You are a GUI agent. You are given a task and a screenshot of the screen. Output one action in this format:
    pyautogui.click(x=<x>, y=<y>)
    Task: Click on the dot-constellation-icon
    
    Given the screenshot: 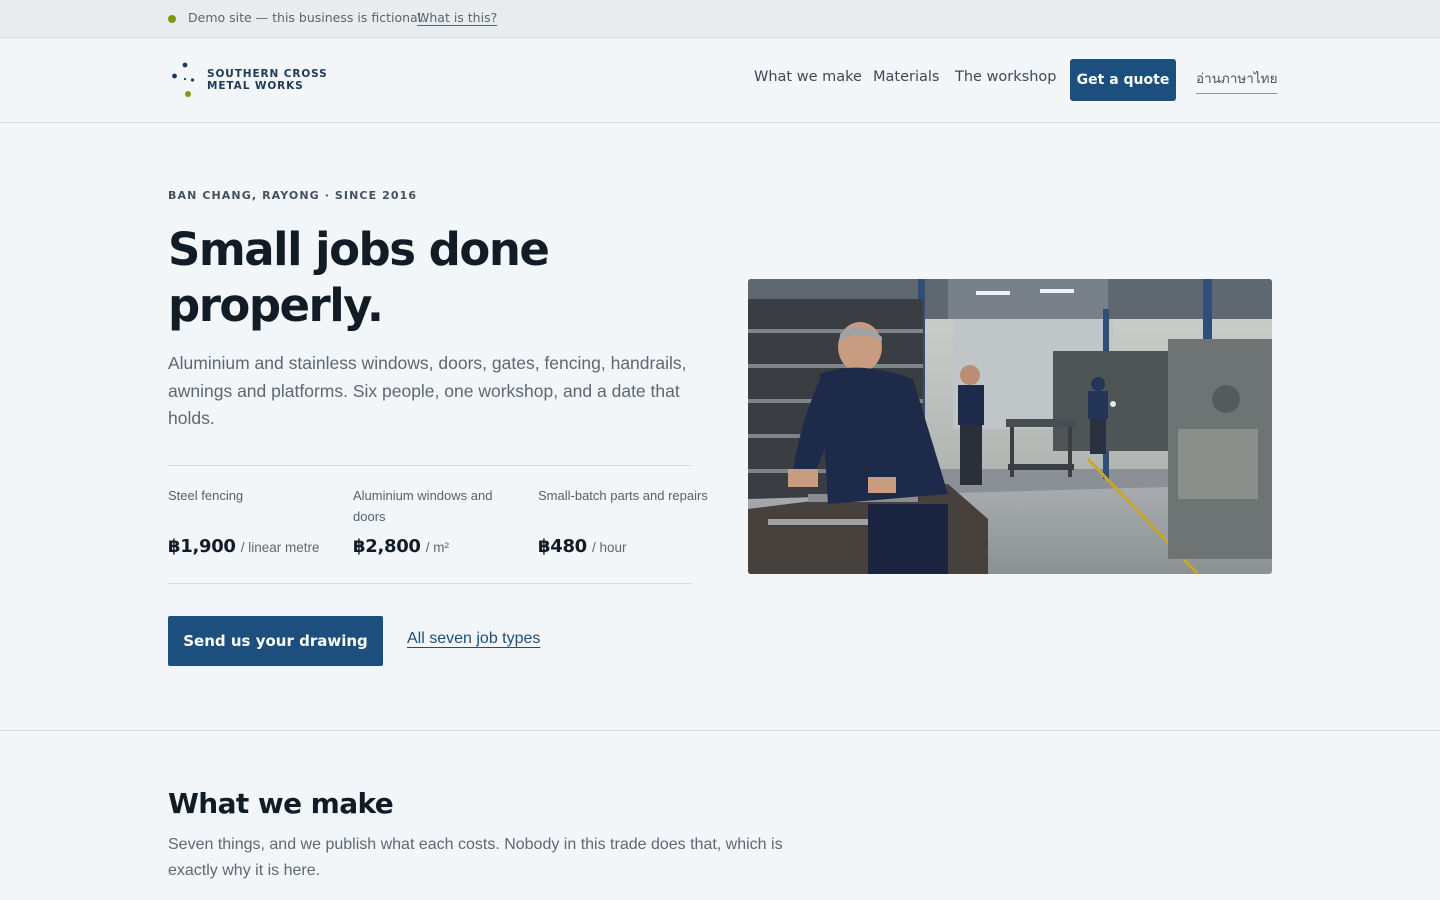 What is the action you would take?
    pyautogui.click(x=183, y=79)
    